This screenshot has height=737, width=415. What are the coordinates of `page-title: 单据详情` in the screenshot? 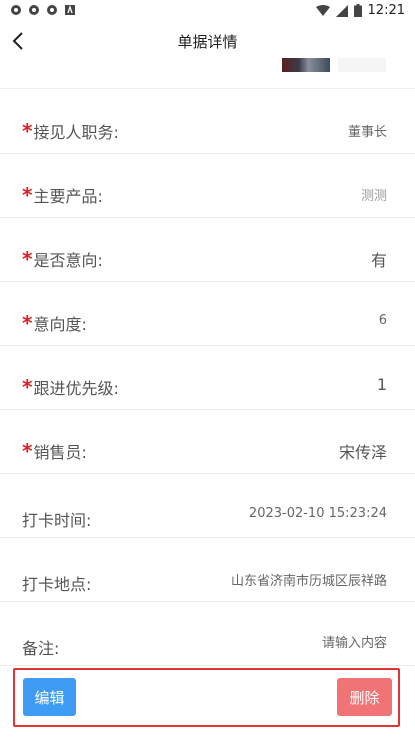 It's located at (207, 42).